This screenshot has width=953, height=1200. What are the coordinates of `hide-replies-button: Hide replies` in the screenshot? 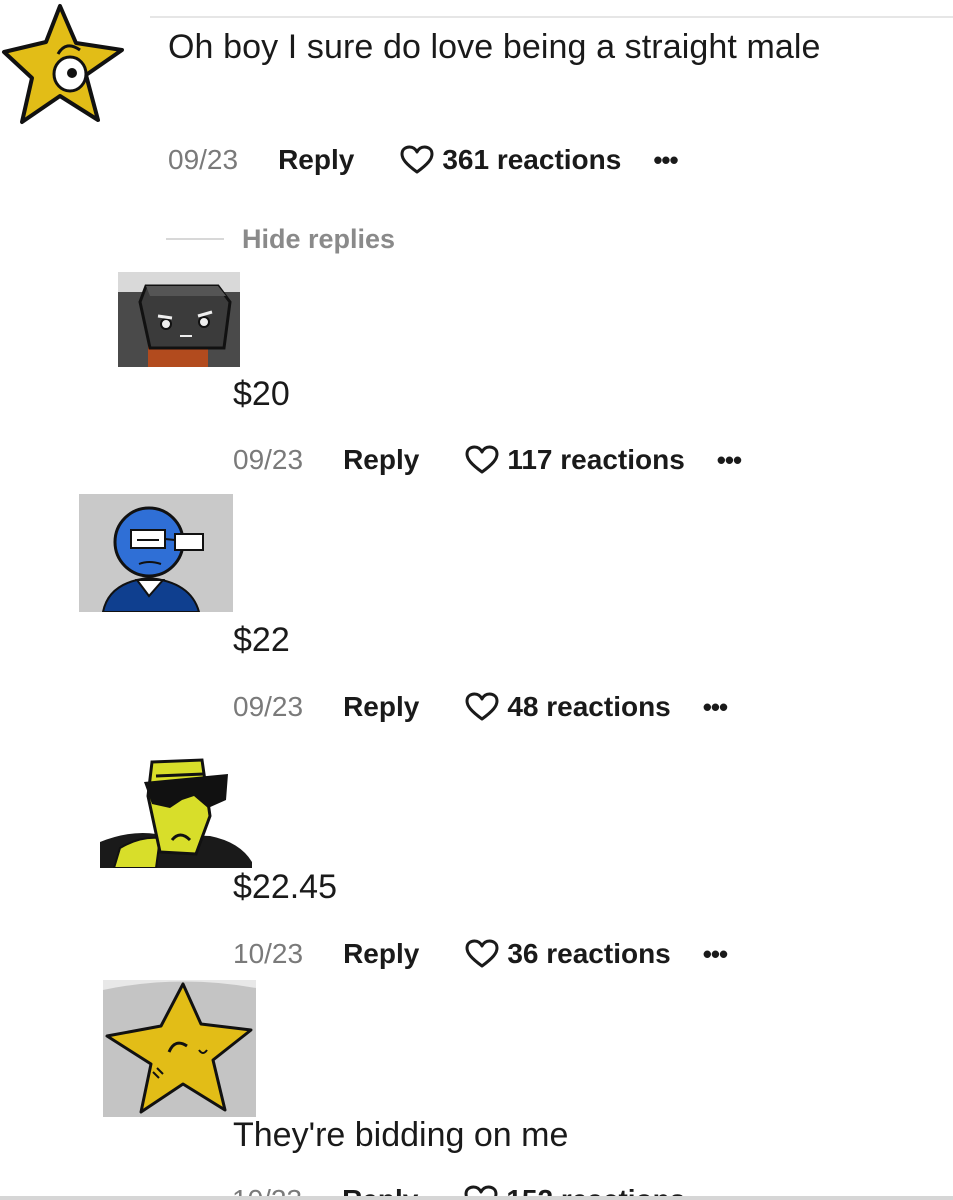 It's located at (280, 239).